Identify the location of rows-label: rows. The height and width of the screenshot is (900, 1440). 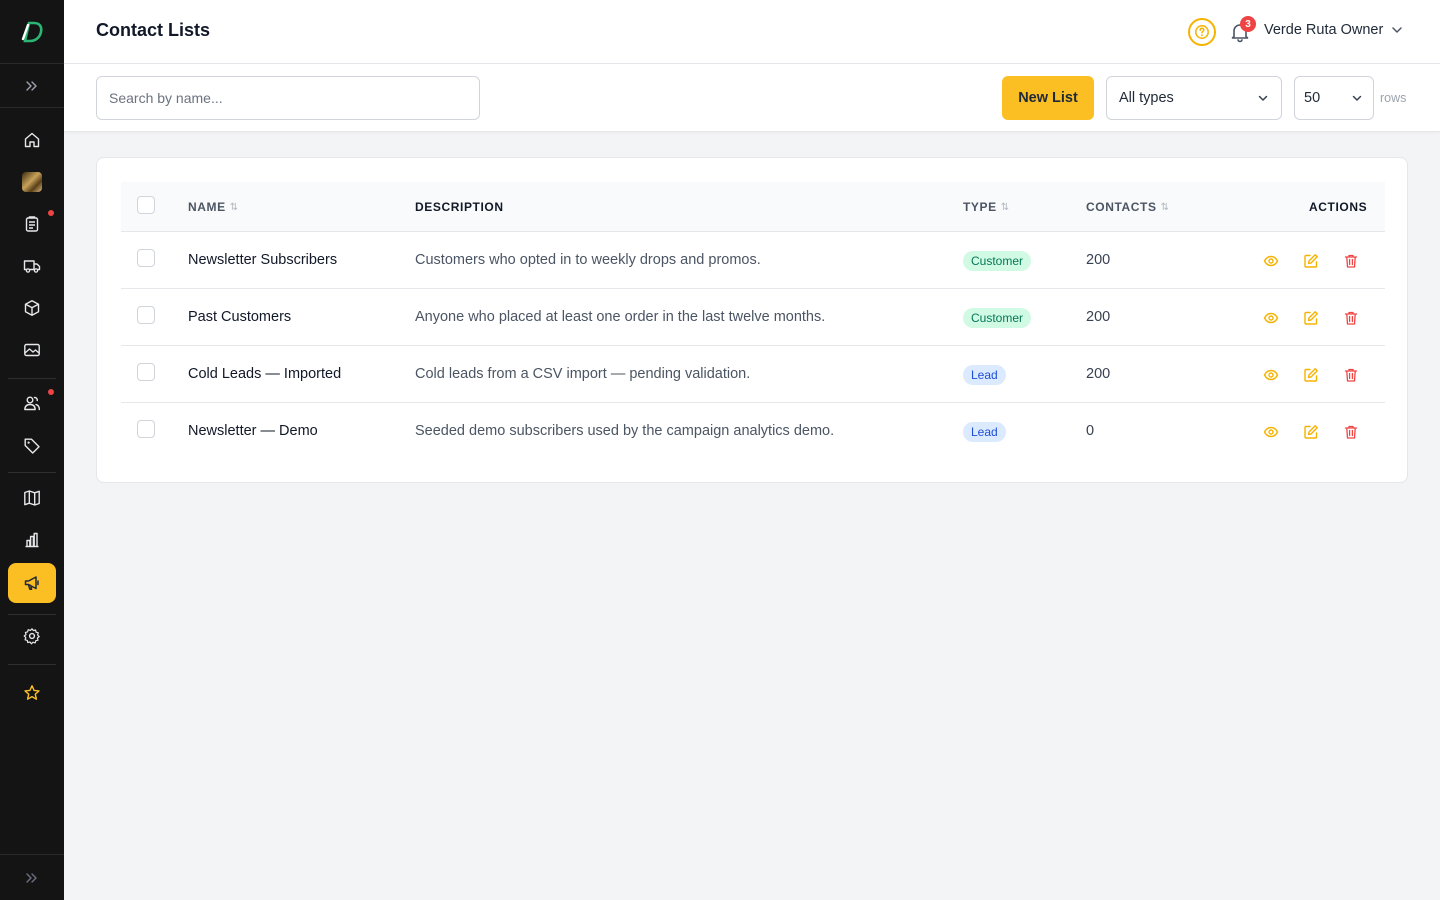
(1393, 98).